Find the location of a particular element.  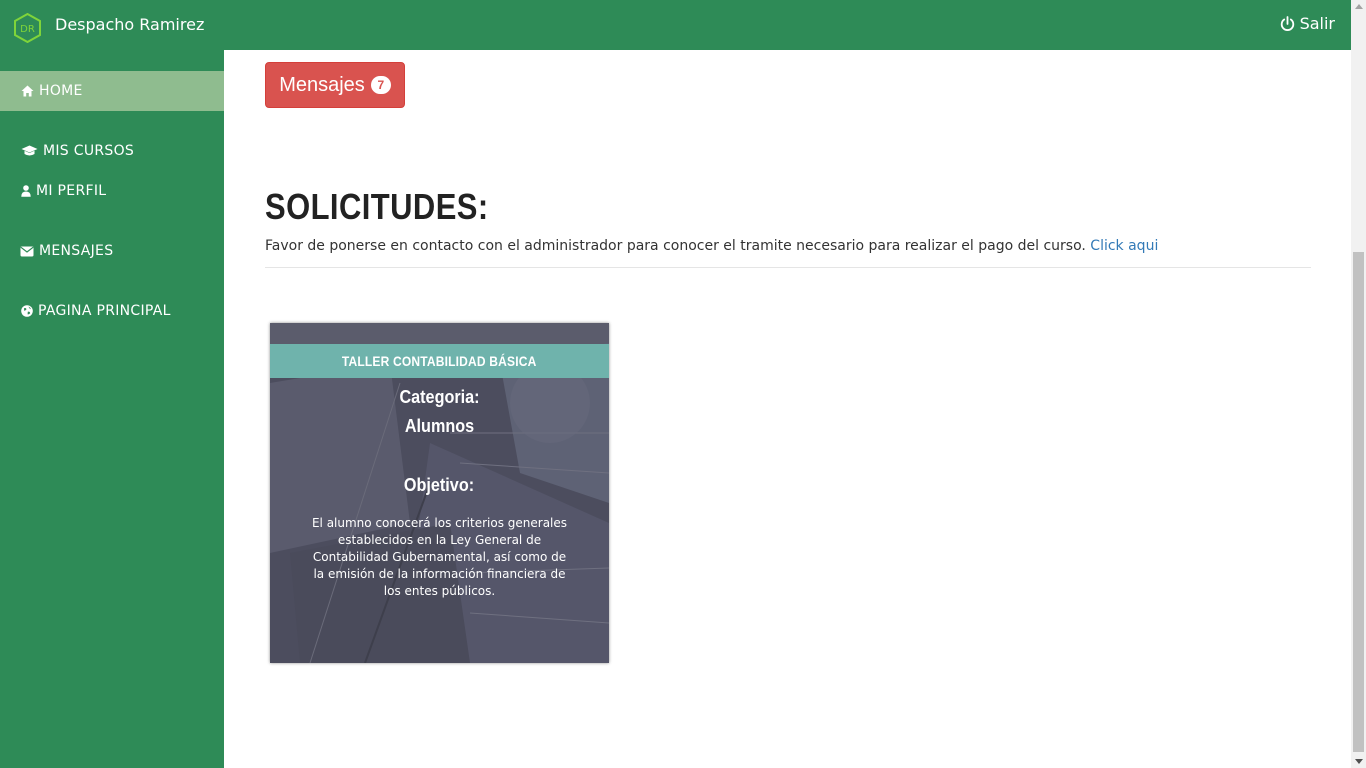

sidebar-item-label: PAGINA PRINCIPAL is located at coordinates (104, 311).